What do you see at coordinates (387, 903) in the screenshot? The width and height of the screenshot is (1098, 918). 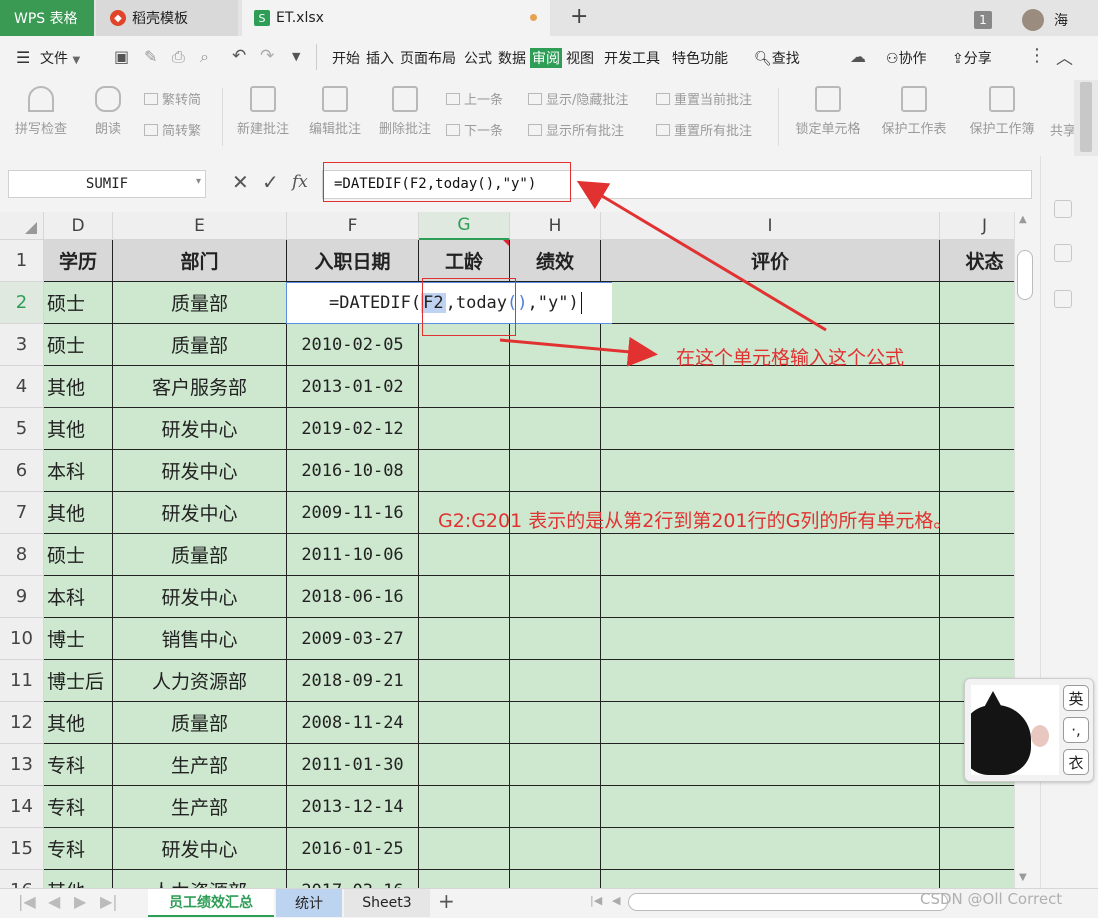 I see `sheet-tab-sheet3: Sheet3` at bounding box center [387, 903].